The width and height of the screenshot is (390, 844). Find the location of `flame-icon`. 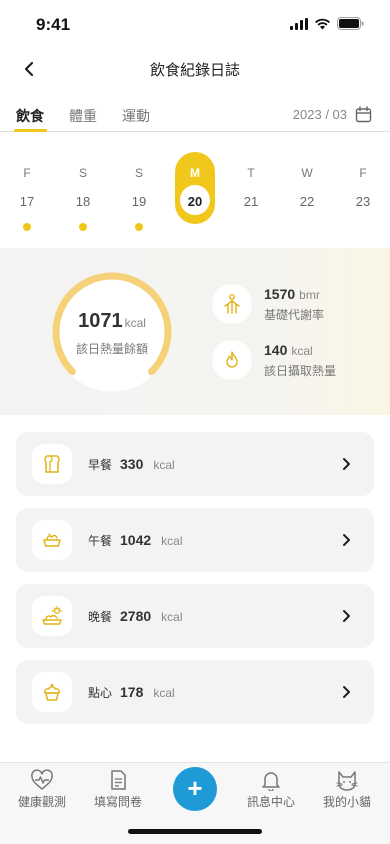

flame-icon is located at coordinates (232, 359).